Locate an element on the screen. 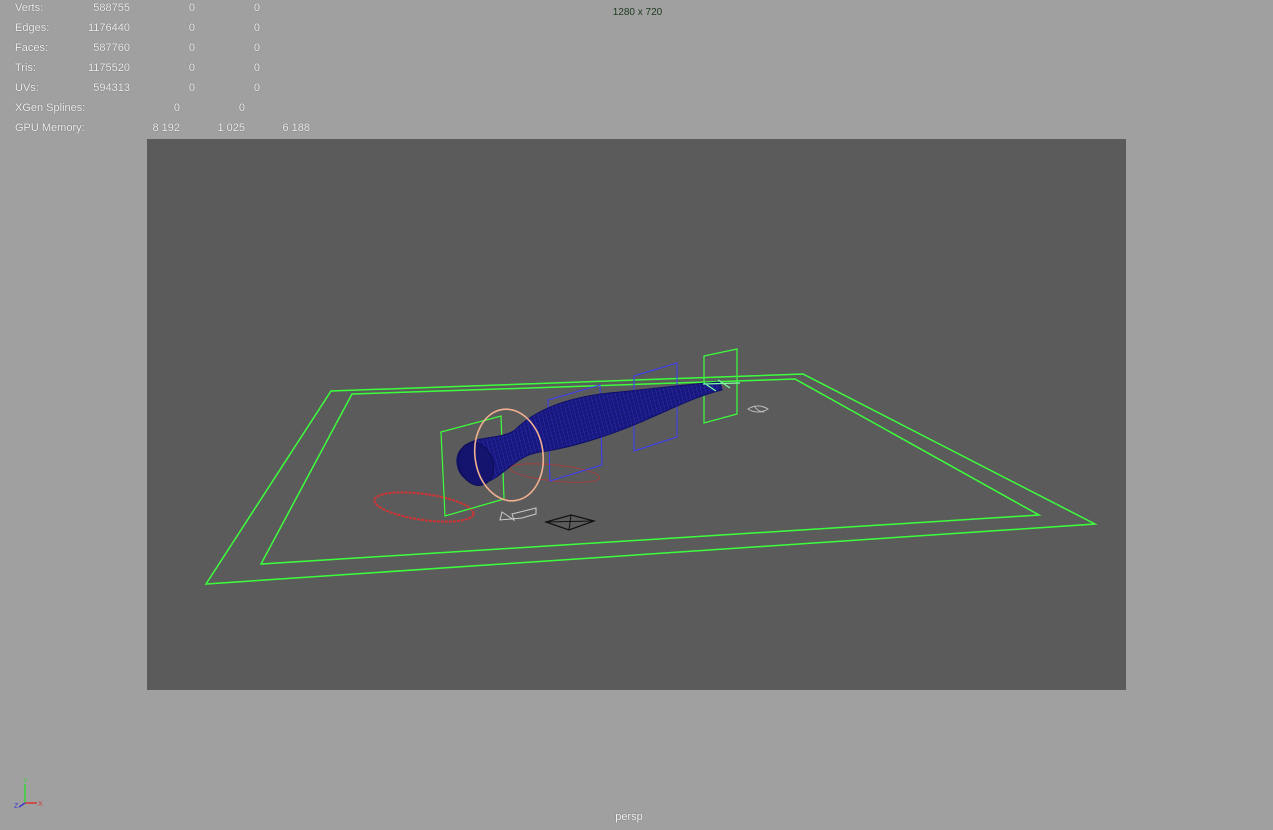 The image size is (1273, 830). axis-gizmo: X Y Z is located at coordinates (28, 794).